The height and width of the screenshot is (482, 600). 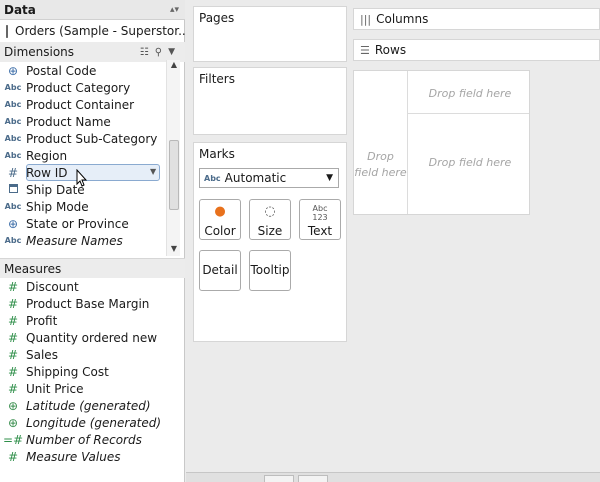 I want to click on size-button: ◌ Size, so click(x=270, y=219).